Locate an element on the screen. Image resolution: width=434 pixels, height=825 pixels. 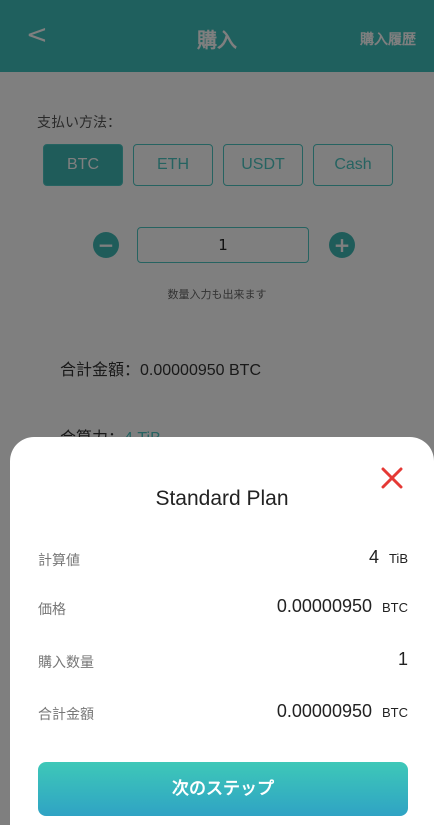
detail-unit: TiB is located at coordinates (398, 558).